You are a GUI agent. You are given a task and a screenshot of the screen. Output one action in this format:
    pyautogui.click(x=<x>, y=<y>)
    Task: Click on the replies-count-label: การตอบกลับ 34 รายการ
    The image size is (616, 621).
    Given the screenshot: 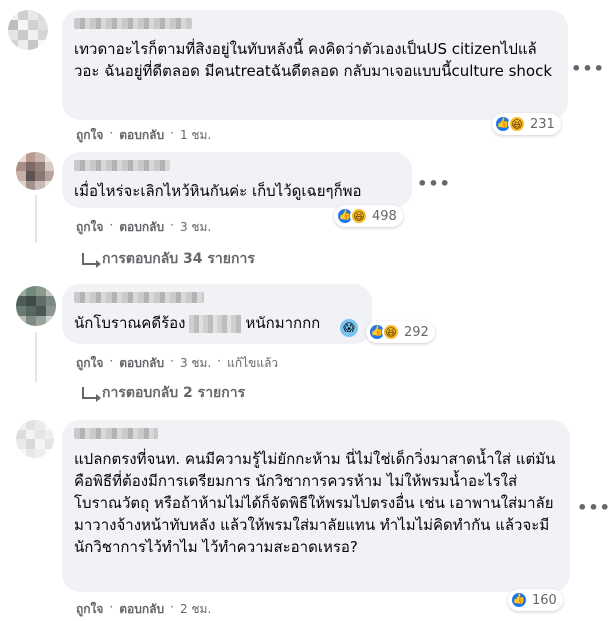 What is the action you would take?
    pyautogui.click(x=178, y=259)
    